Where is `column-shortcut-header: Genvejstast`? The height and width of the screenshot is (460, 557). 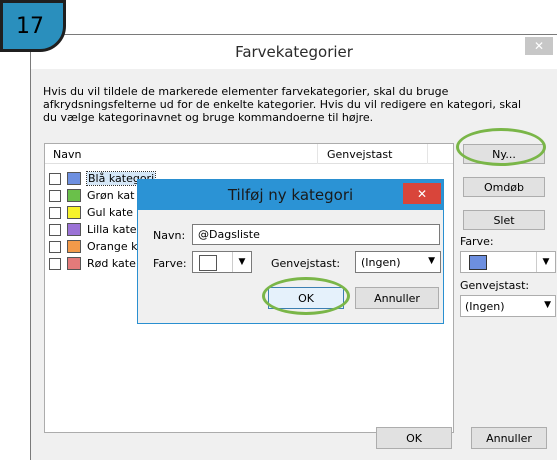 column-shortcut-header: Genvejstast is located at coordinates (359, 154).